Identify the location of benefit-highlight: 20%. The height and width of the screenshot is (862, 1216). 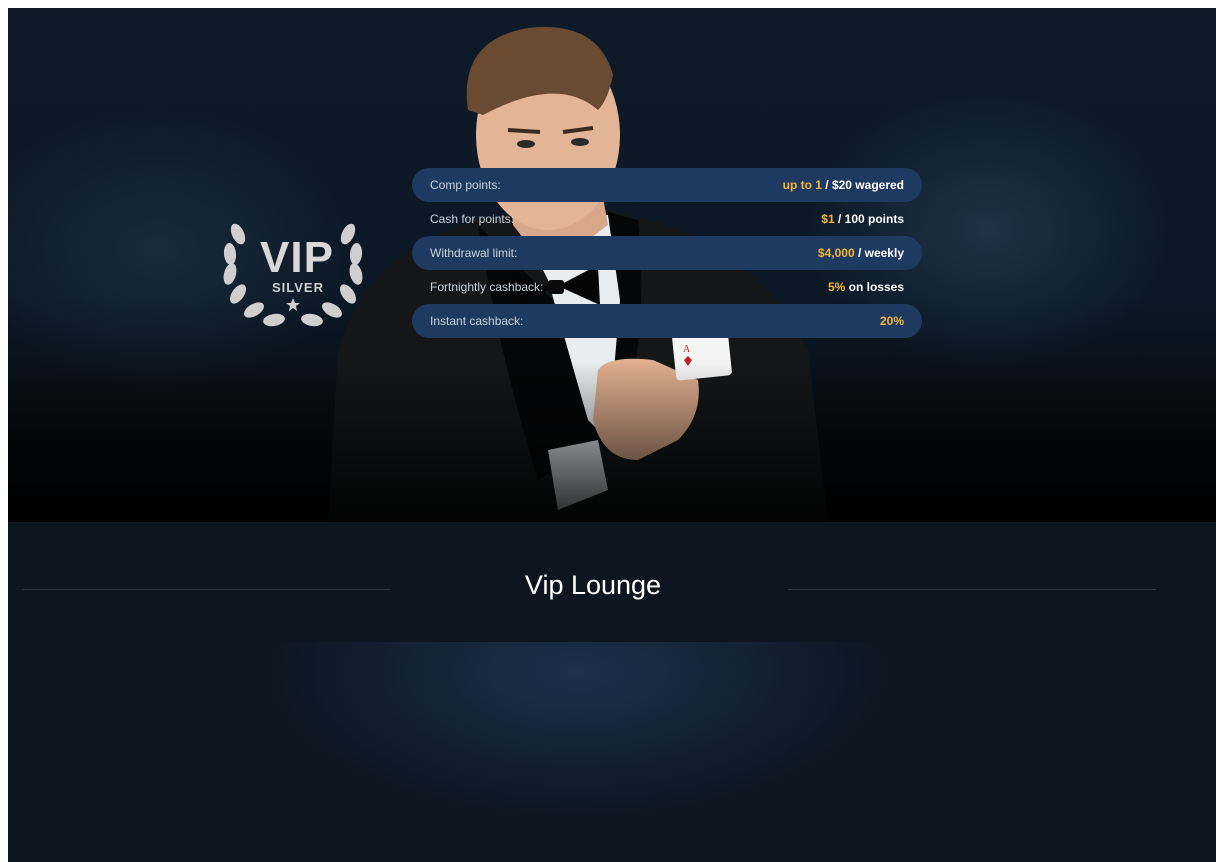
(891, 321).